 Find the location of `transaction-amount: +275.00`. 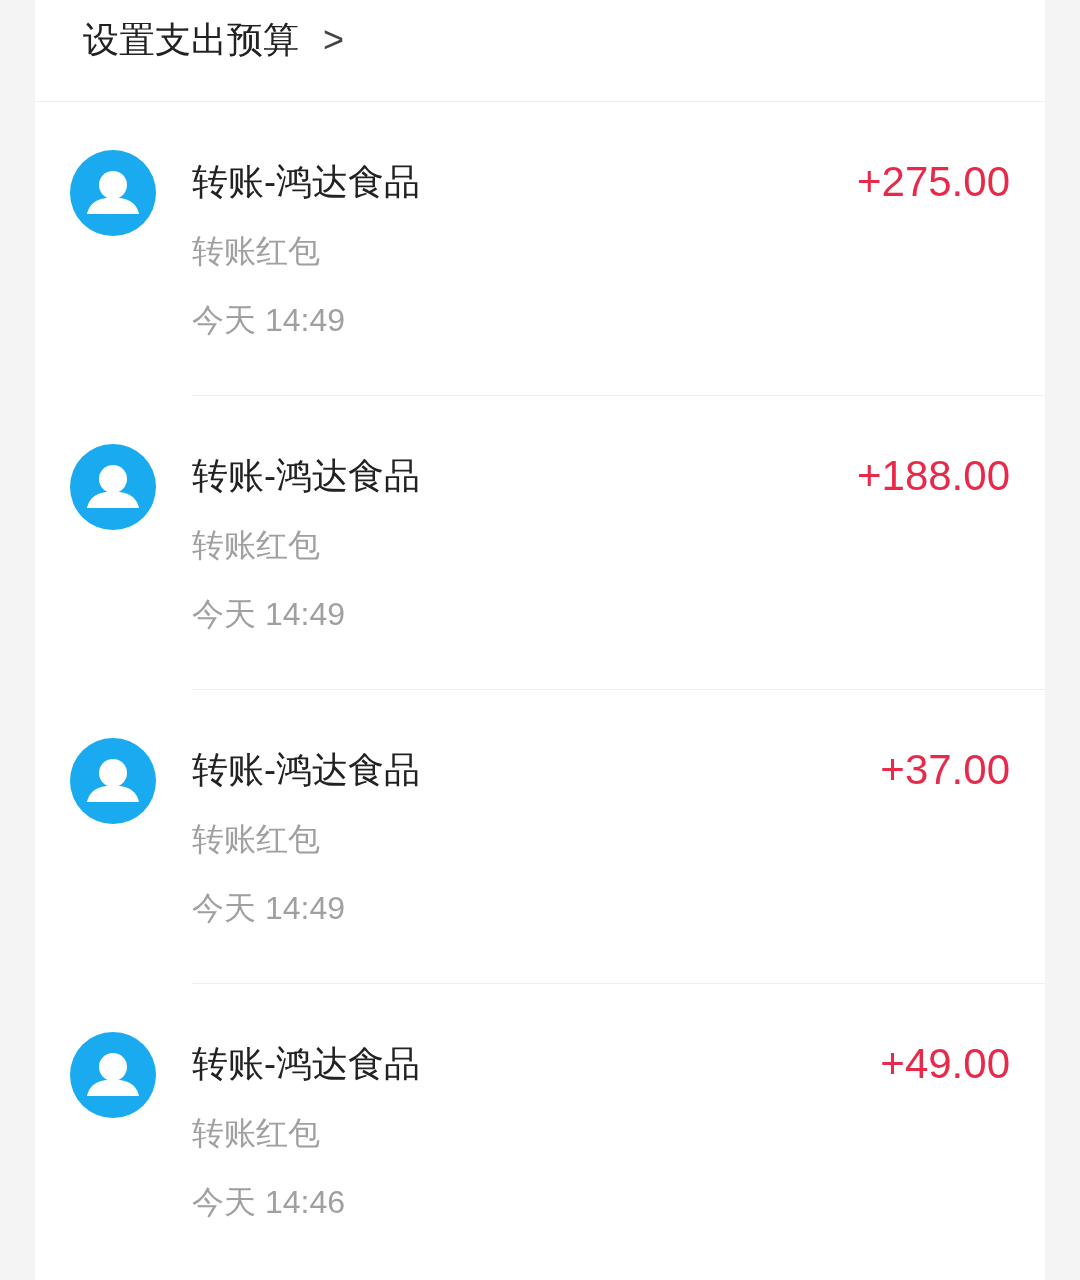

transaction-amount: +275.00 is located at coordinates (933, 182).